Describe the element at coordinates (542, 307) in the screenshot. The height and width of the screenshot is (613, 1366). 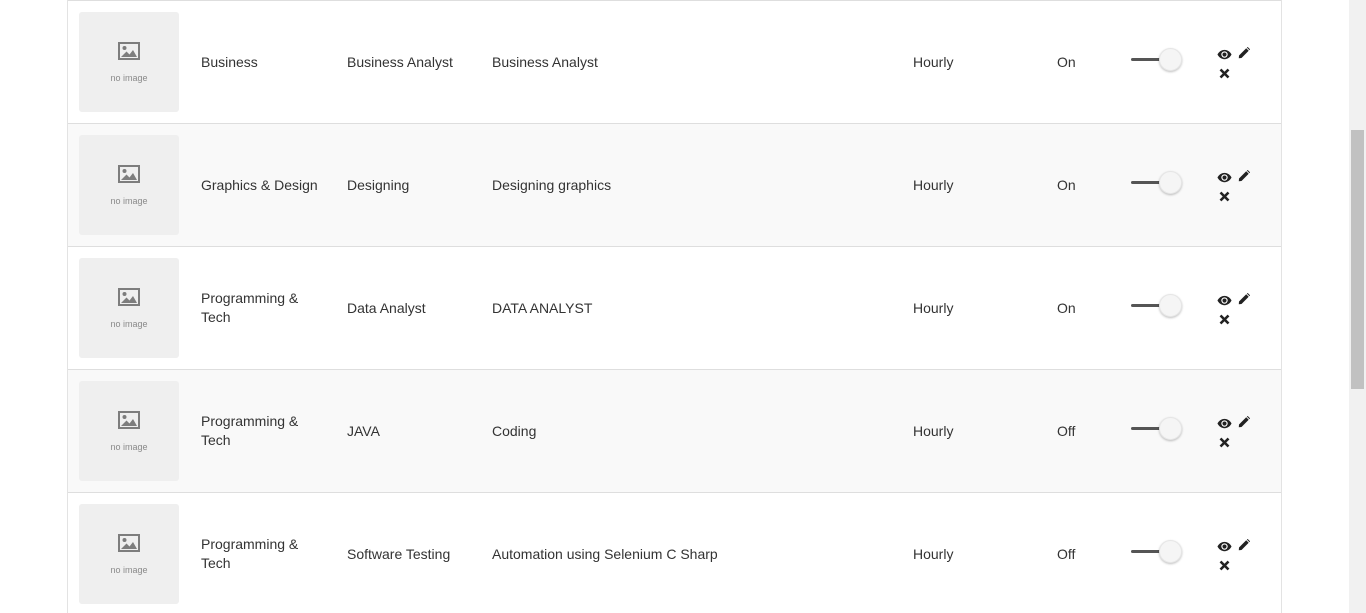
I see `title-cell: DATA ANALYST` at that location.